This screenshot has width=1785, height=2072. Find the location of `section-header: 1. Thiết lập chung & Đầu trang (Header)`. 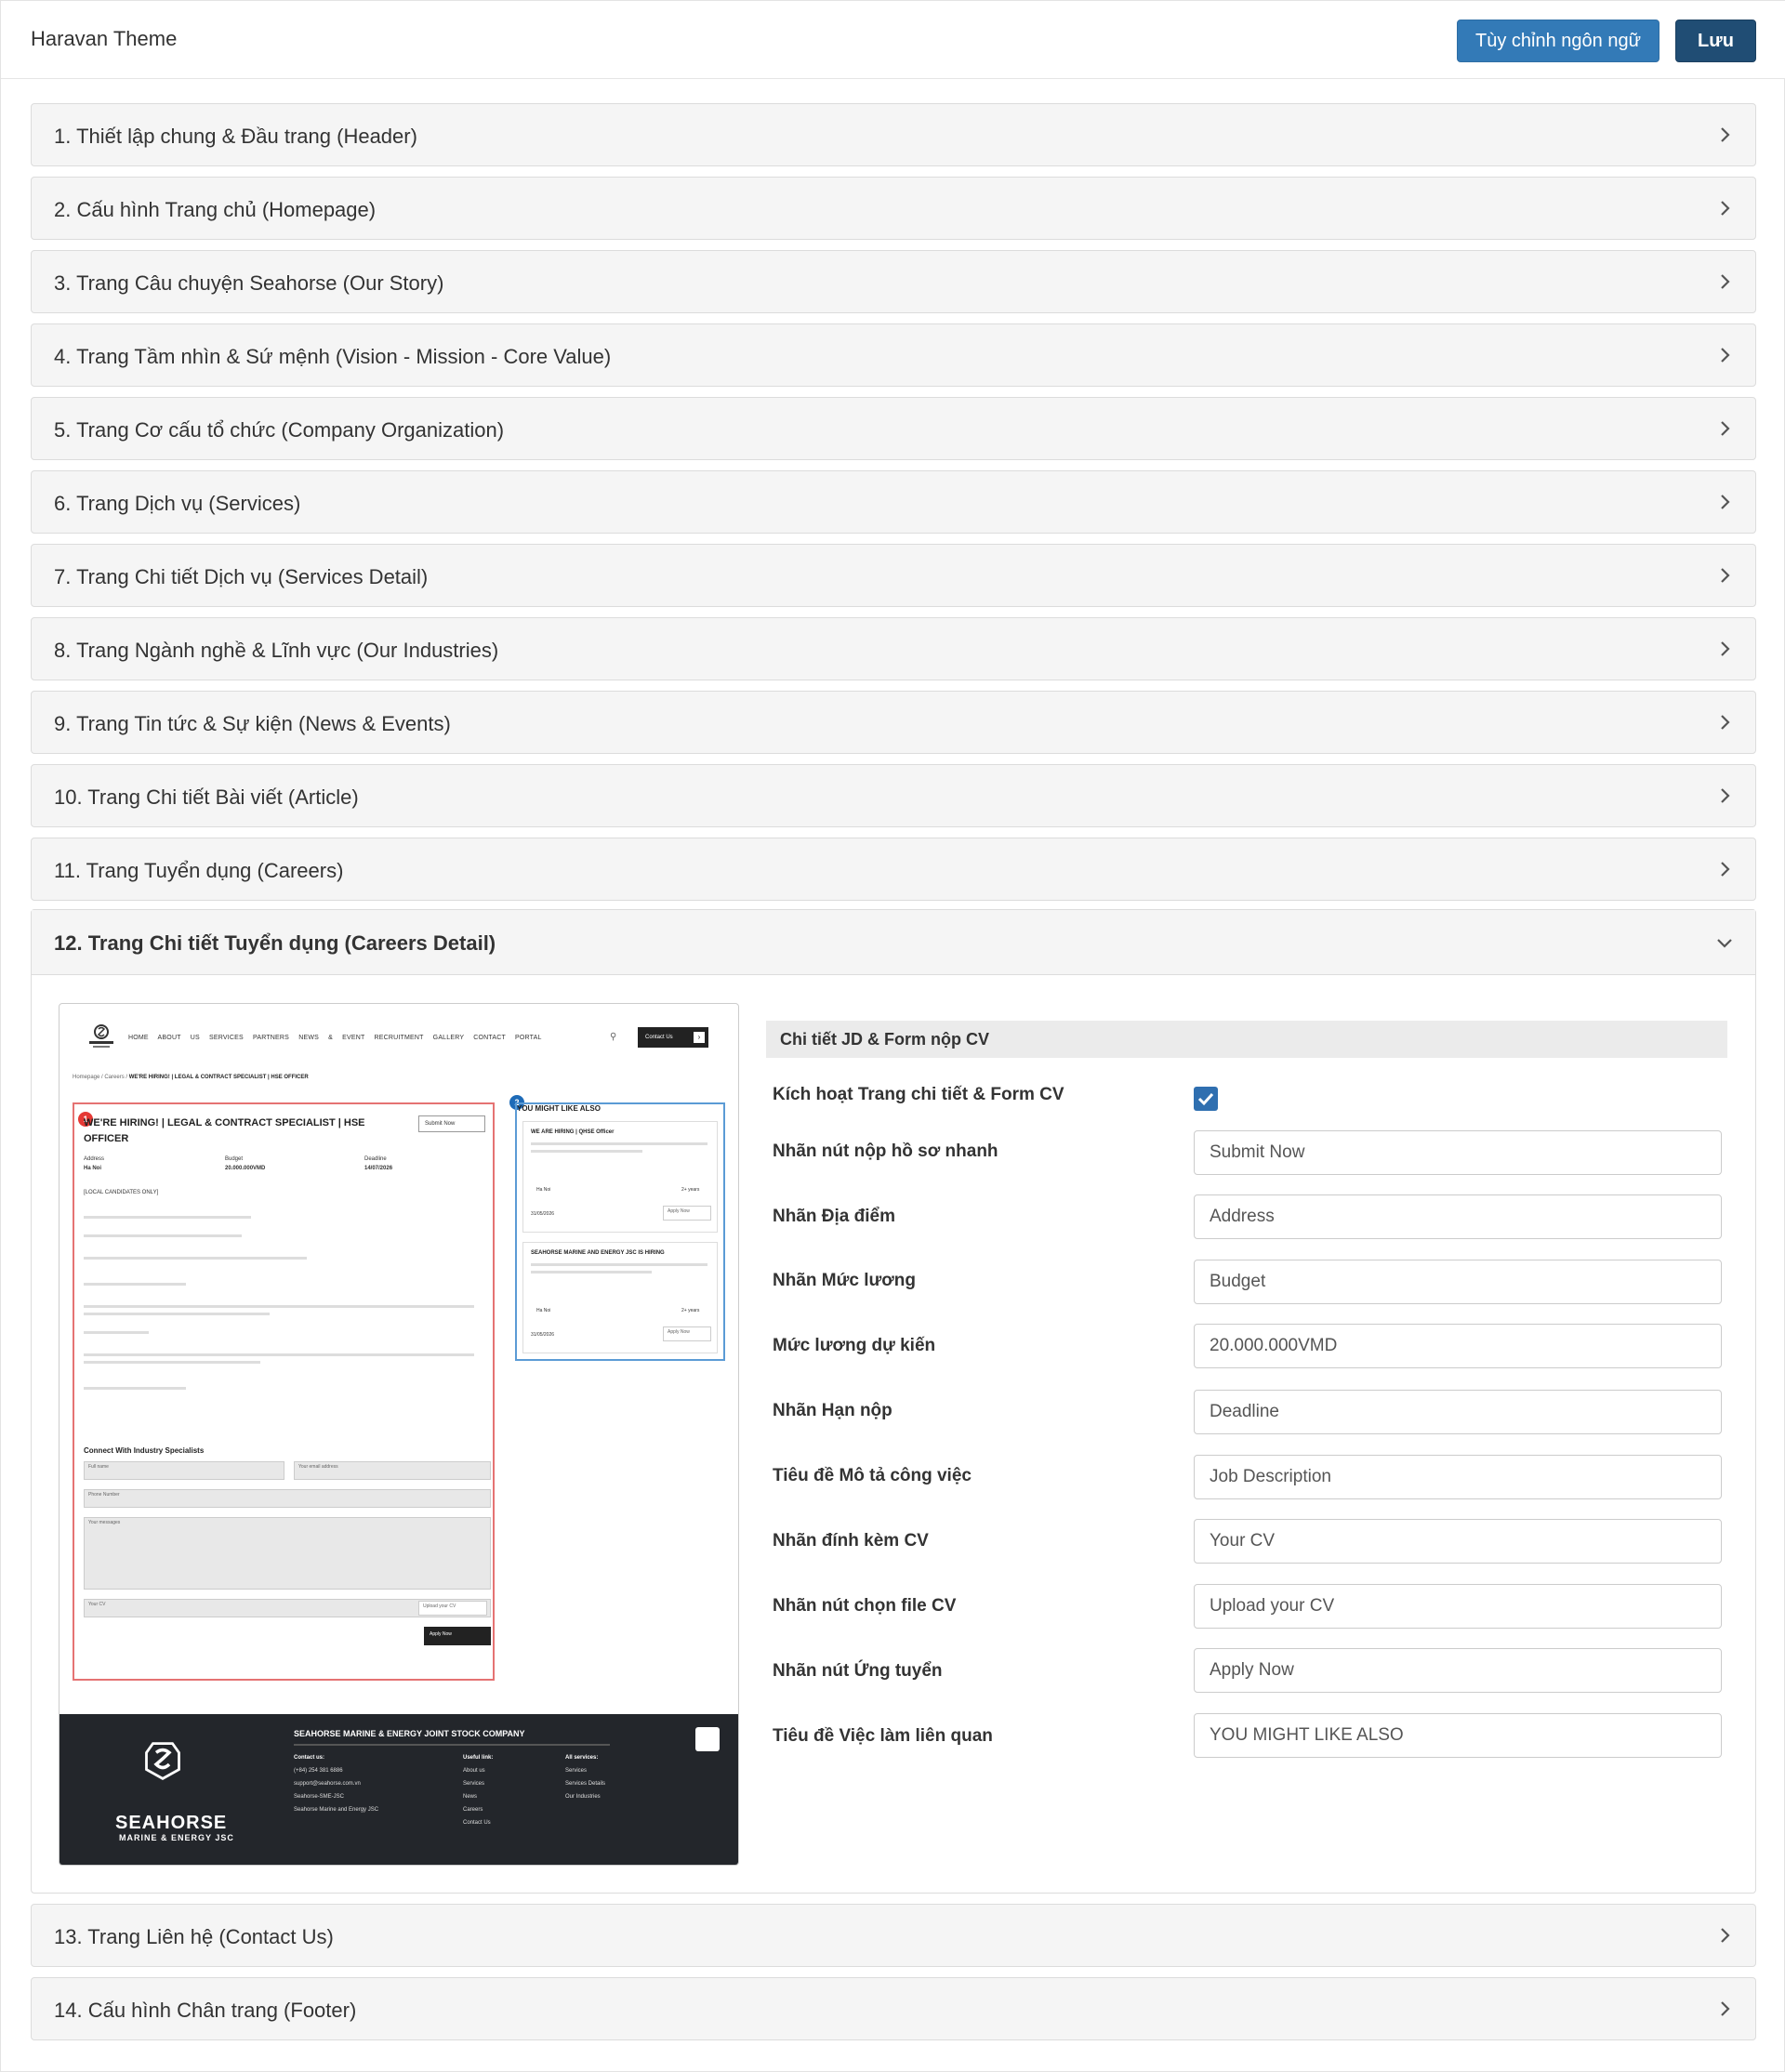

section-header: 1. Thiết lập chung & Đầu trang (Header) is located at coordinates (893, 134).